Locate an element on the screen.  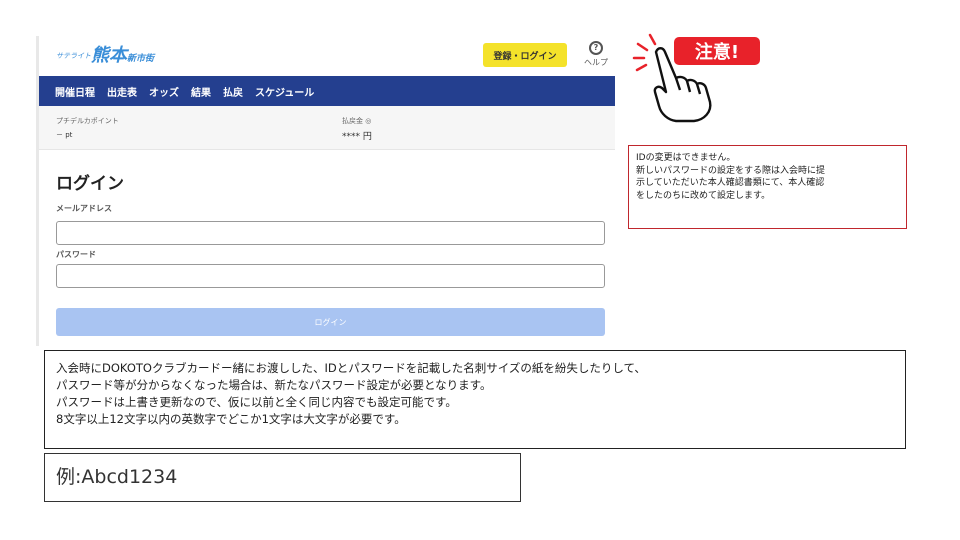
notice-line: をしたのちに改めて設定します。 is located at coordinates (703, 195).